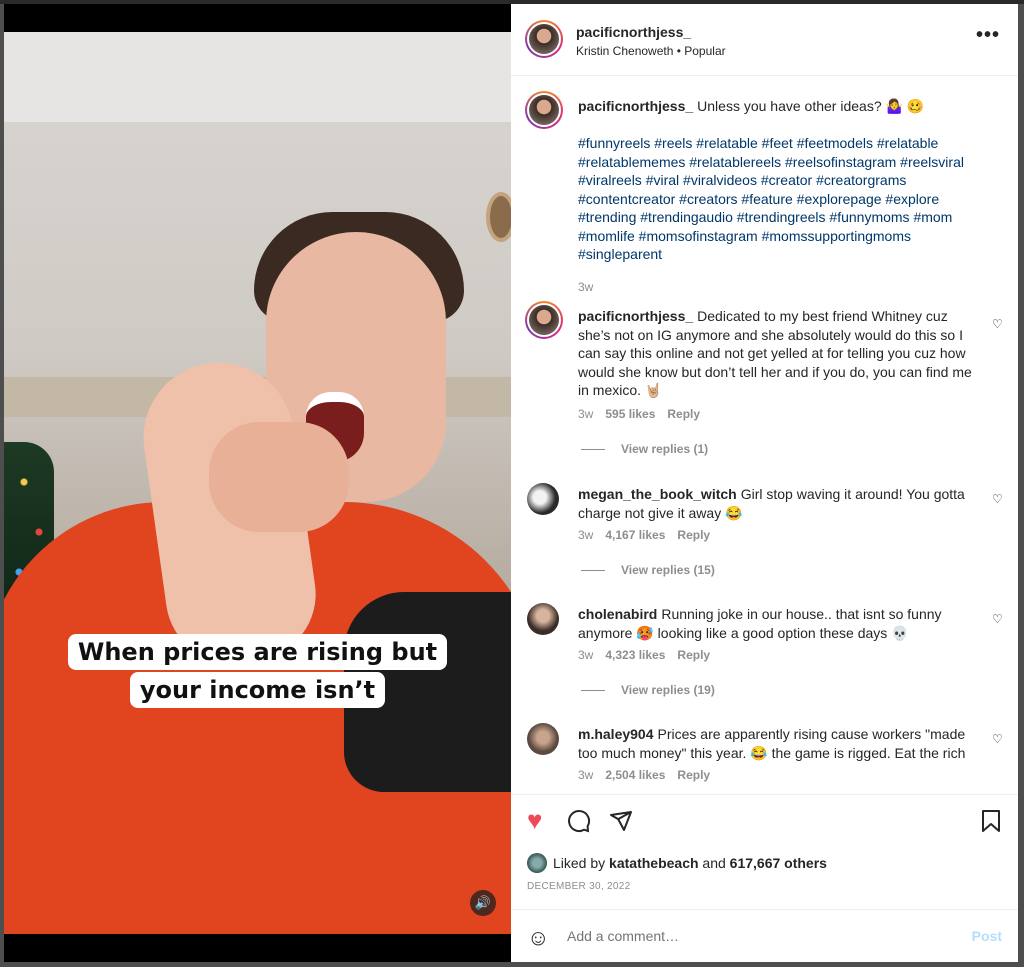 The width and height of the screenshot is (1024, 967). I want to click on view-replies-label: View replies (1), so click(665, 449).